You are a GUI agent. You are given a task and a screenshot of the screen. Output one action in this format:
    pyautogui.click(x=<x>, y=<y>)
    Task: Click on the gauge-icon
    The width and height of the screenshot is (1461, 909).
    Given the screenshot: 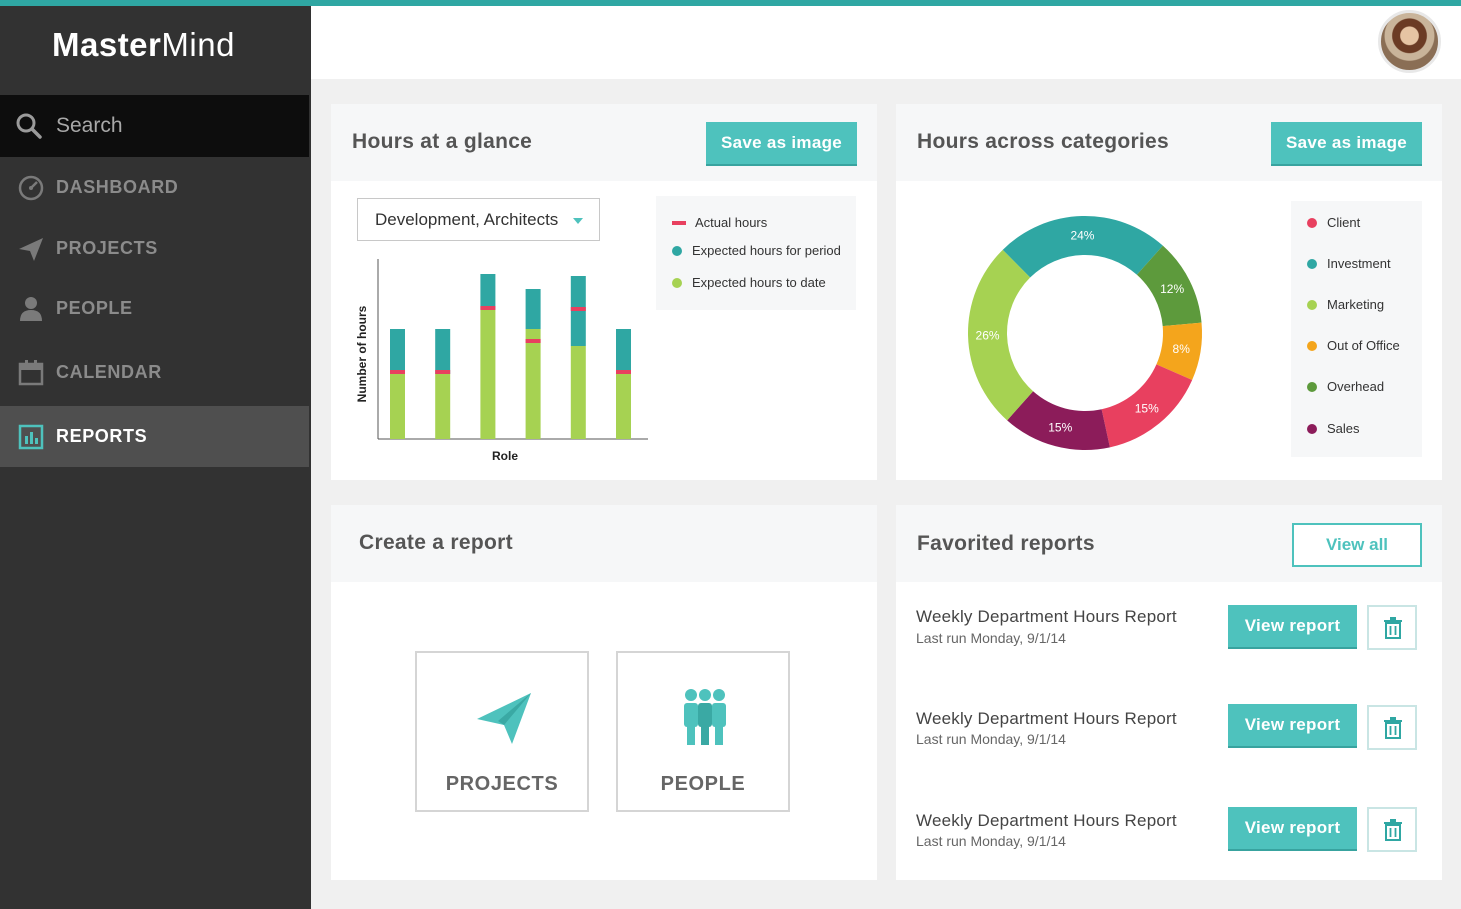 What is the action you would take?
    pyautogui.click(x=31, y=188)
    